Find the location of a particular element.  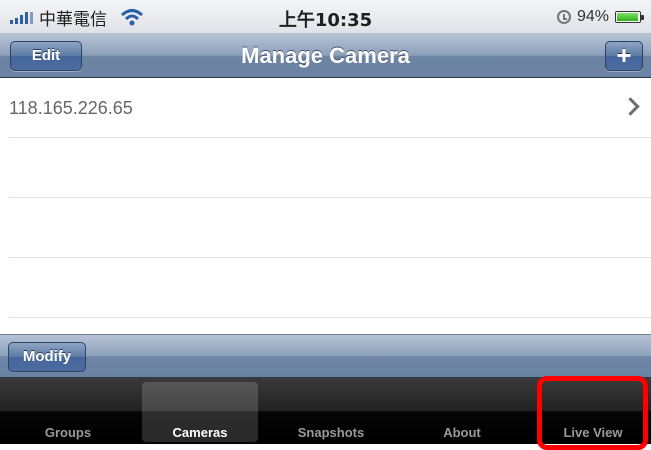

battery-fill is located at coordinates (627, 17).